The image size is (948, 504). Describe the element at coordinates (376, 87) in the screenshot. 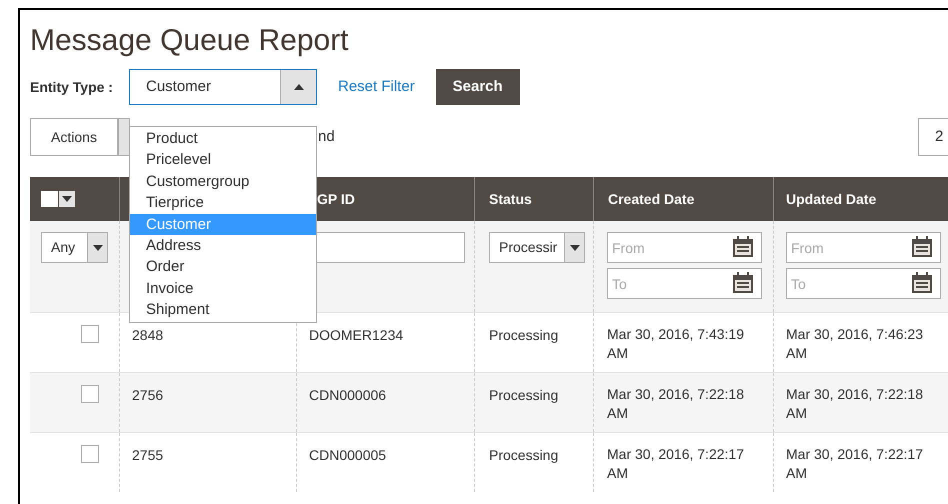

I see `reset-filter-link: Reset Filter` at that location.